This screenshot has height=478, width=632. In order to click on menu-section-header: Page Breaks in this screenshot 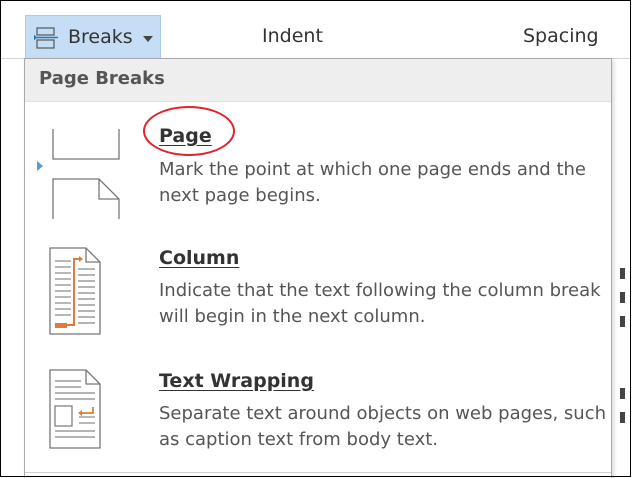, I will do `click(318, 80)`.